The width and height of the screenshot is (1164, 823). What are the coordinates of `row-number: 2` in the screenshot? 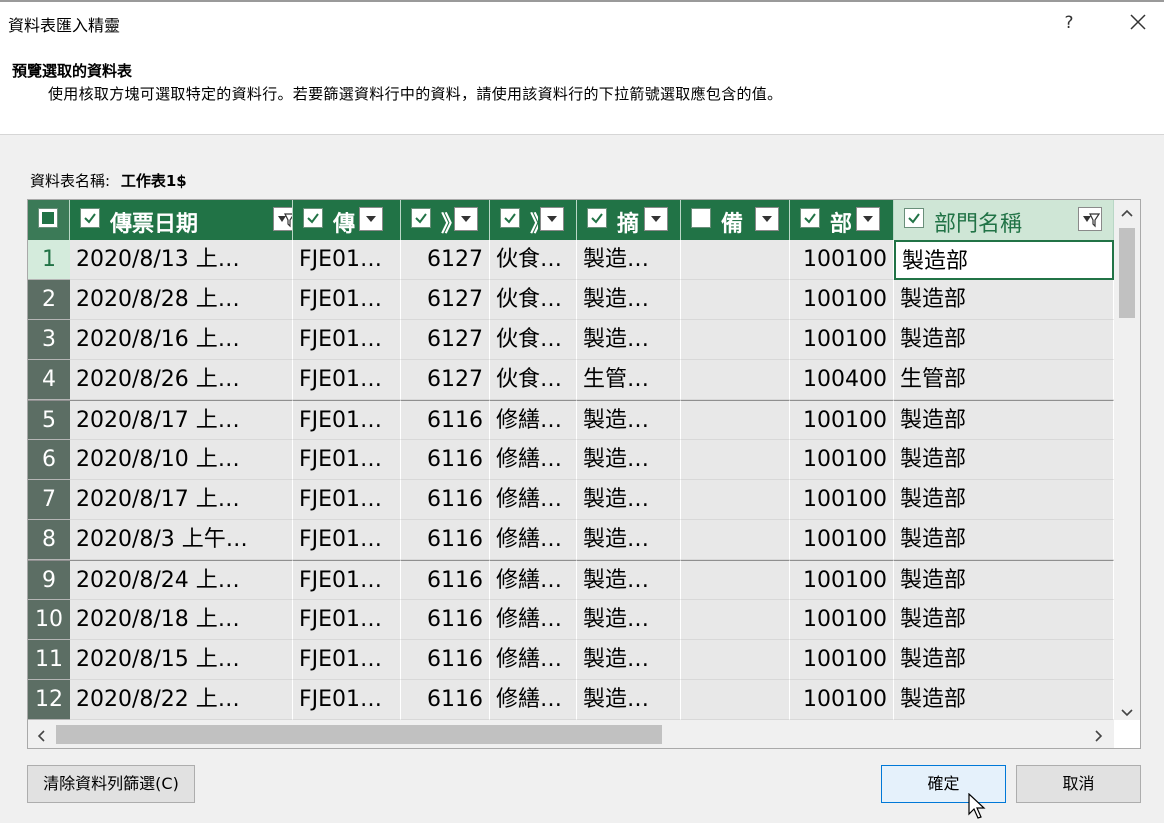 It's located at (49, 300).